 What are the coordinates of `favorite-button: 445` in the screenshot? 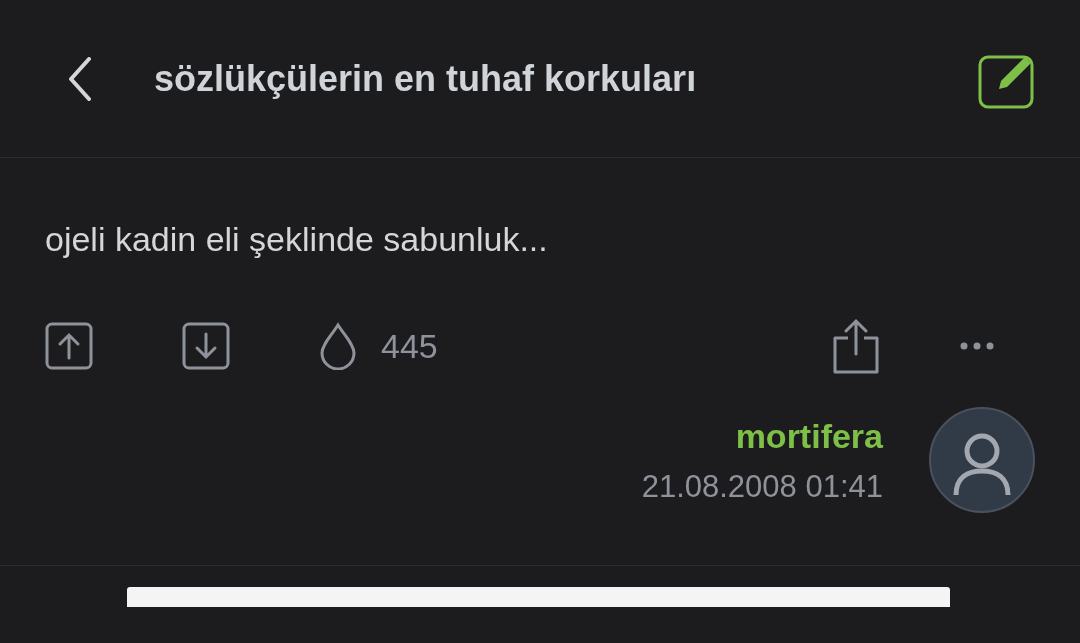 It's located at (378, 346).